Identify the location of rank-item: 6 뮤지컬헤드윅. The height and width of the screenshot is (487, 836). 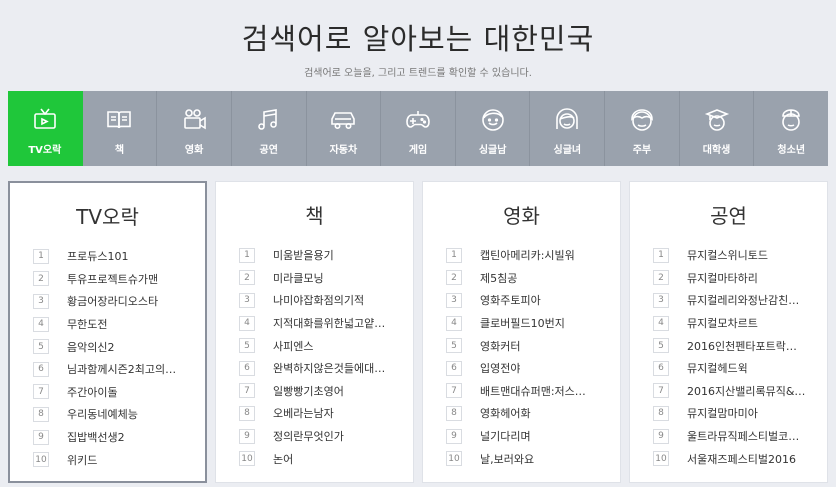
(734, 368).